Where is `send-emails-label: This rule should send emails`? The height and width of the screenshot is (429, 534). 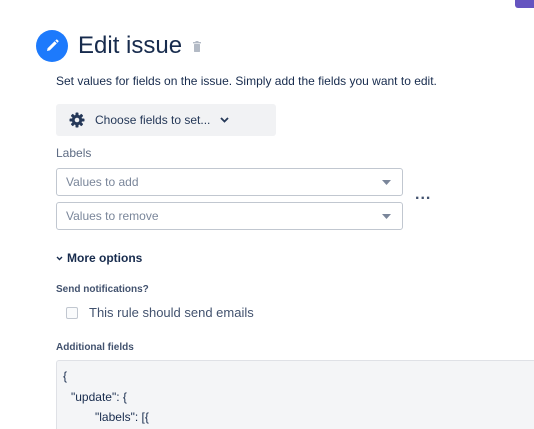
send-emails-label: This rule should send emails is located at coordinates (171, 312).